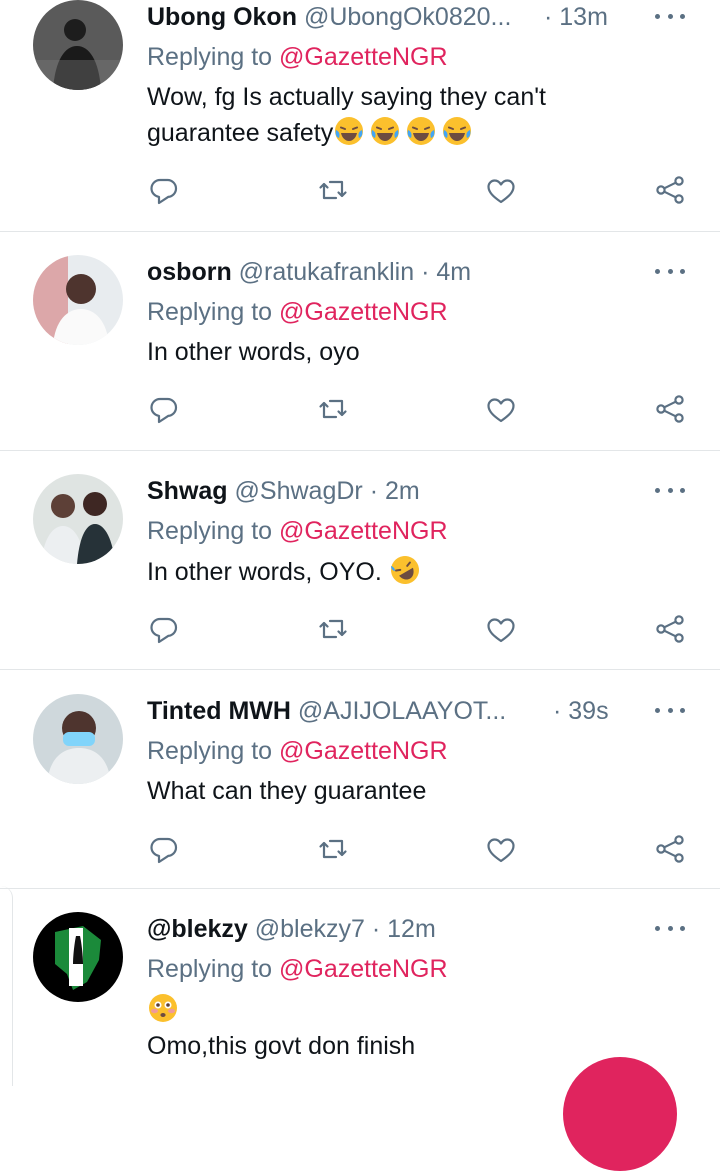 The width and height of the screenshot is (720, 1171). I want to click on tweet-text-line: guarantee safety, so click(240, 133).